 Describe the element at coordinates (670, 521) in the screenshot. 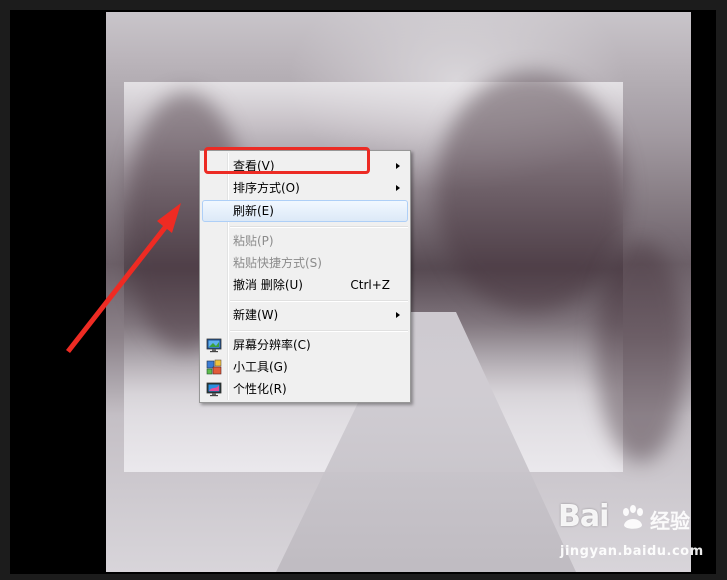

I see `watermark-brand-suffix: 经验` at that location.